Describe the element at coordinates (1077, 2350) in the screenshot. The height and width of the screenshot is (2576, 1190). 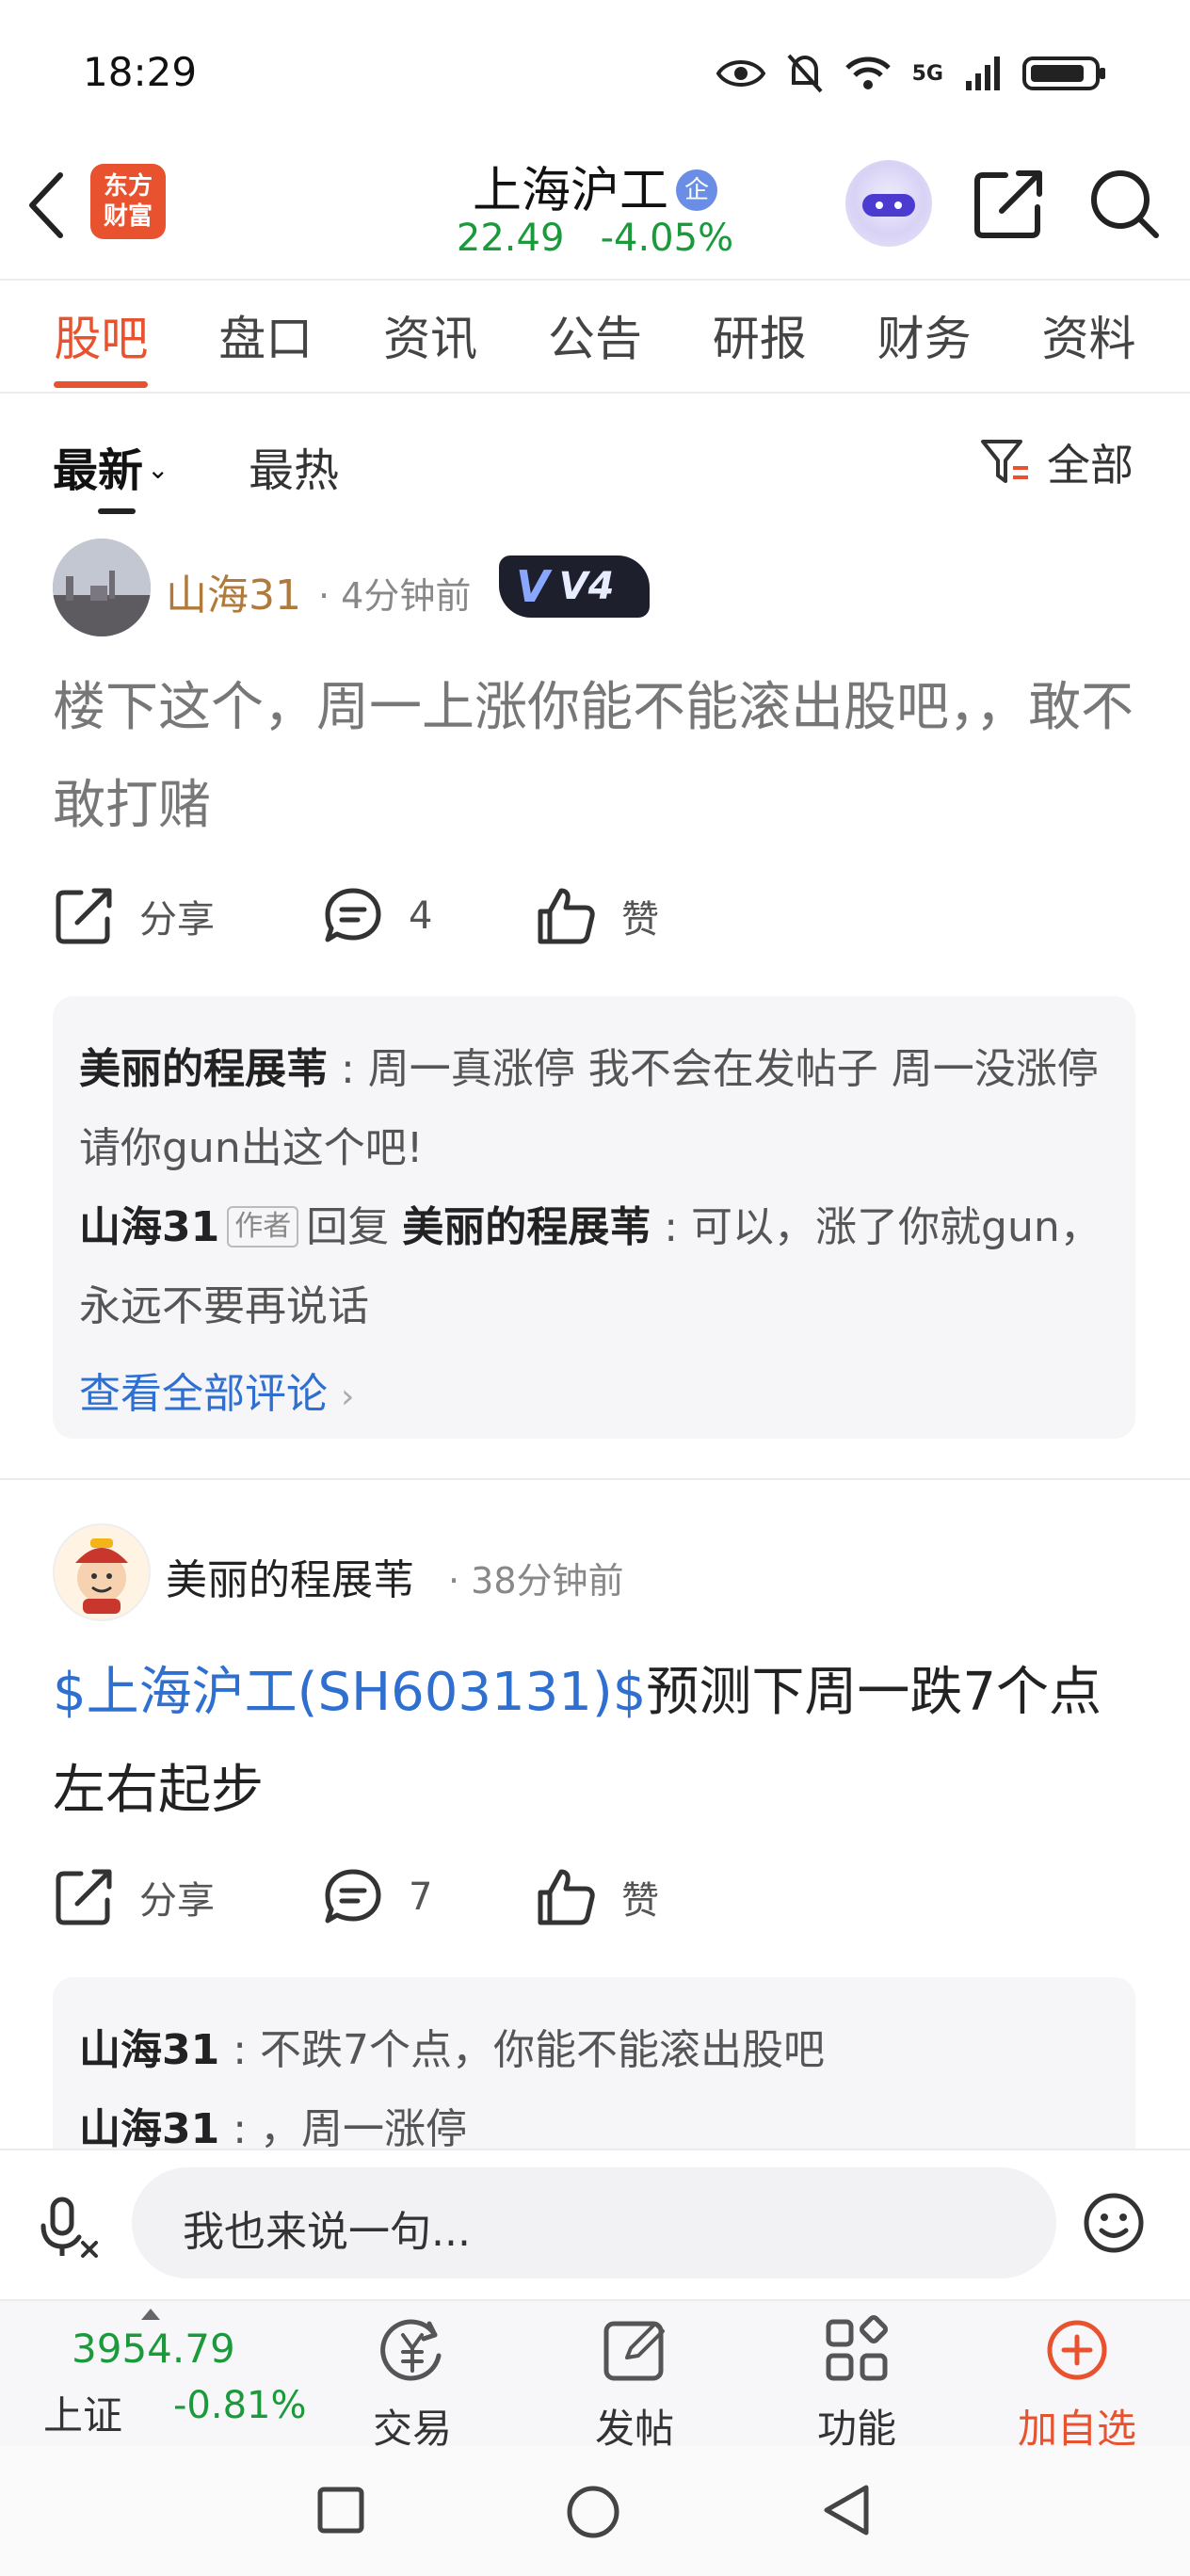
I see `add-circle-icon` at that location.